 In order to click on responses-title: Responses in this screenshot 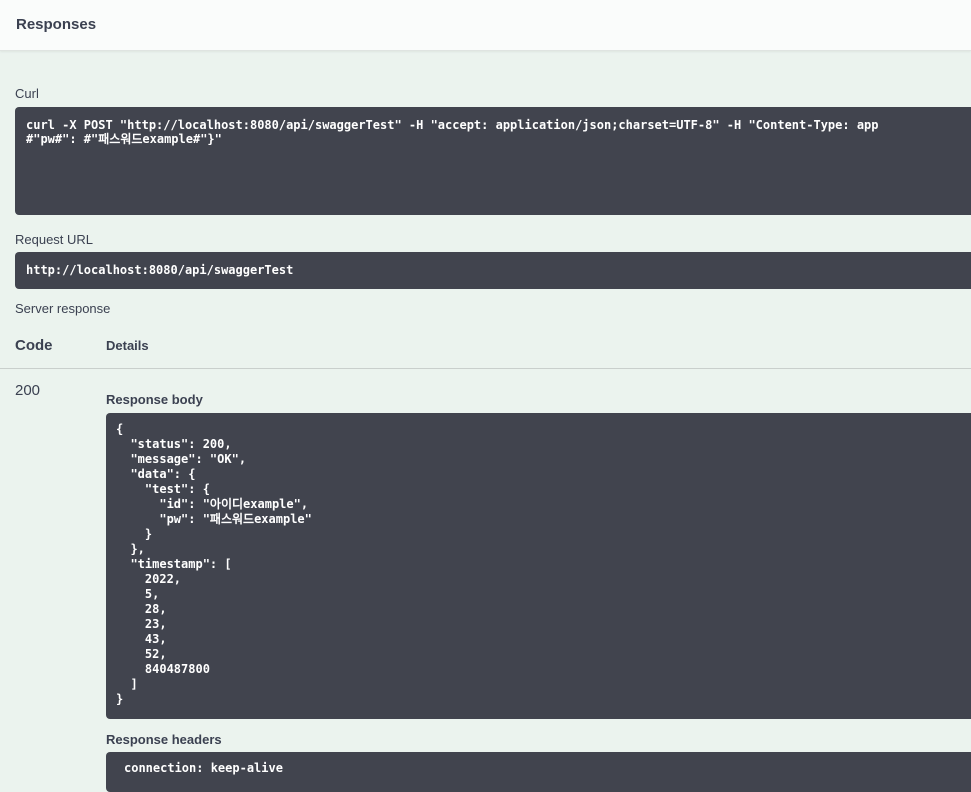, I will do `click(56, 24)`.